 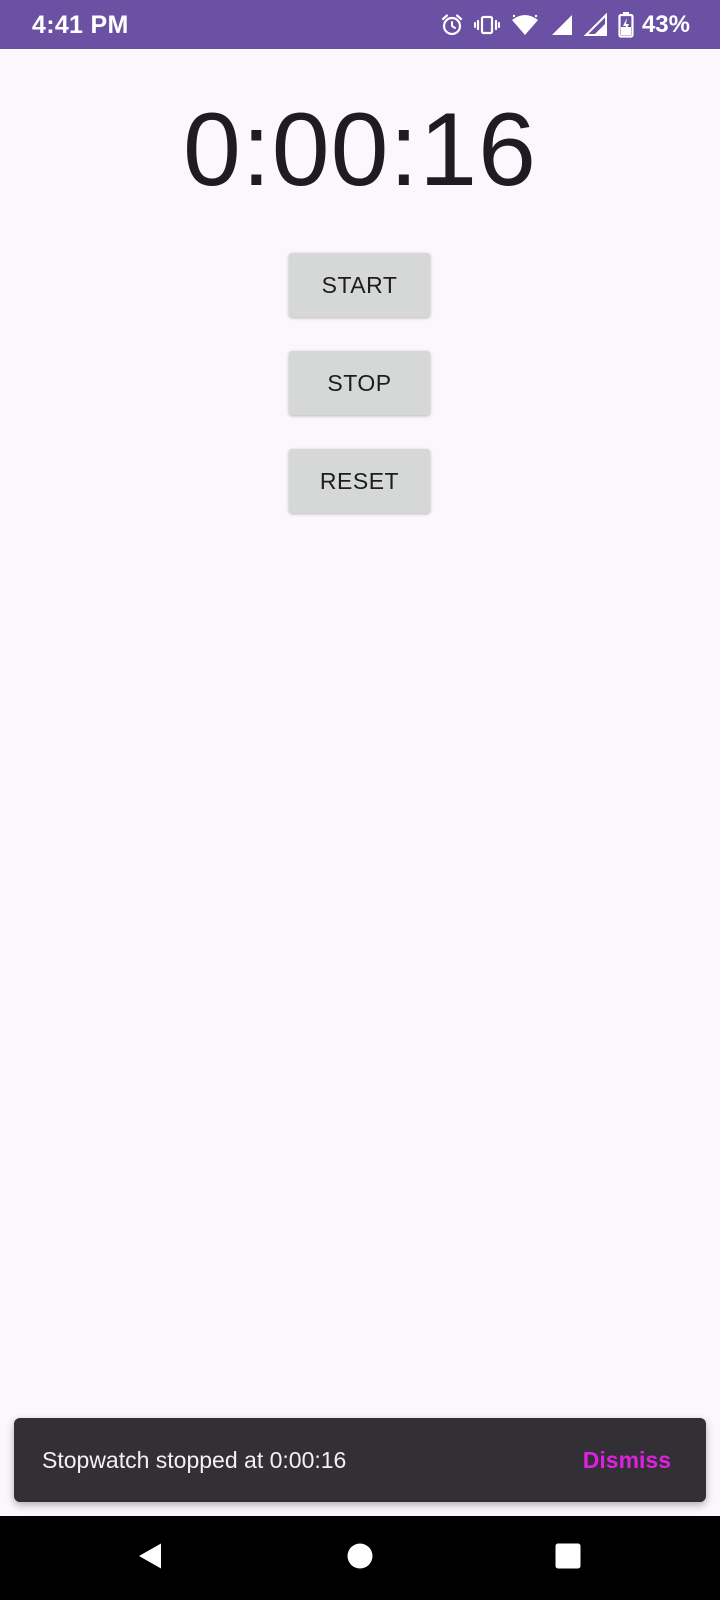 I want to click on status-bar: 4:41 PM 43%, so click(x=360, y=24).